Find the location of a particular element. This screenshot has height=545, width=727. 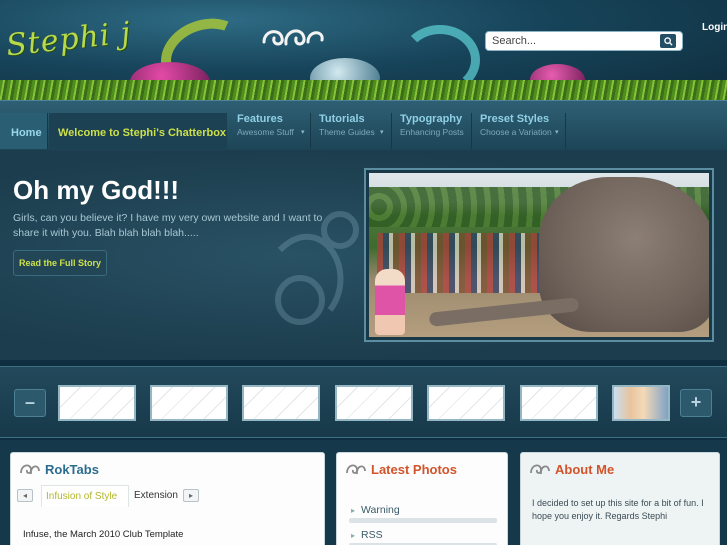

photo-link-rss: RSS is located at coordinates (367, 535).